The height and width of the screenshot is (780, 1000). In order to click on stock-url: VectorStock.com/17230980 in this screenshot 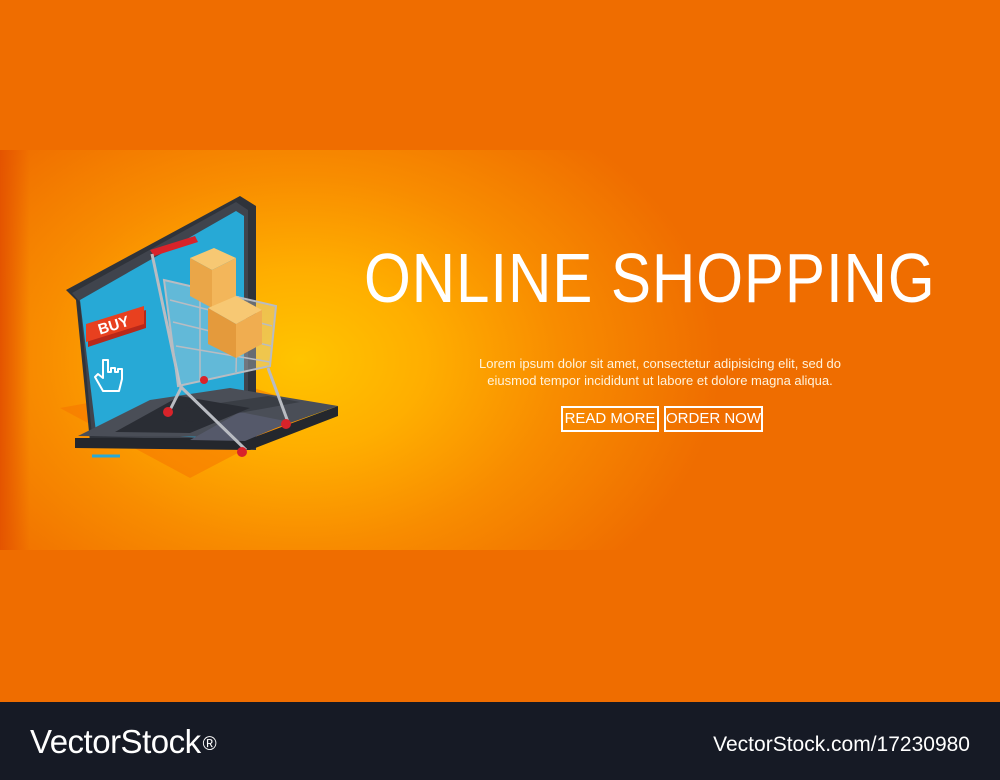, I will do `click(841, 744)`.